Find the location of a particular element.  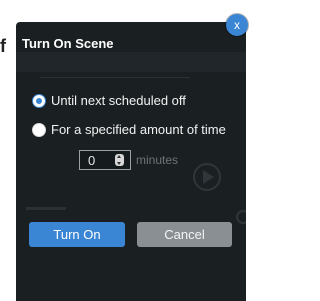

radio-unselected-icon is located at coordinates (39, 129).